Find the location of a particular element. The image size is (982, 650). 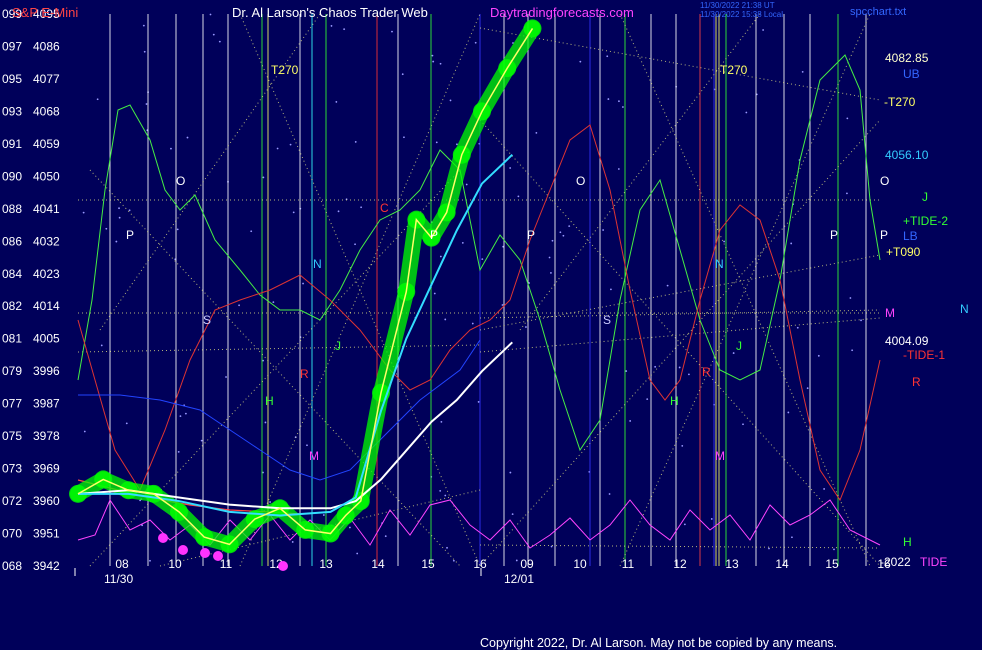

y-tick-code: 068 is located at coordinates (12, 566).